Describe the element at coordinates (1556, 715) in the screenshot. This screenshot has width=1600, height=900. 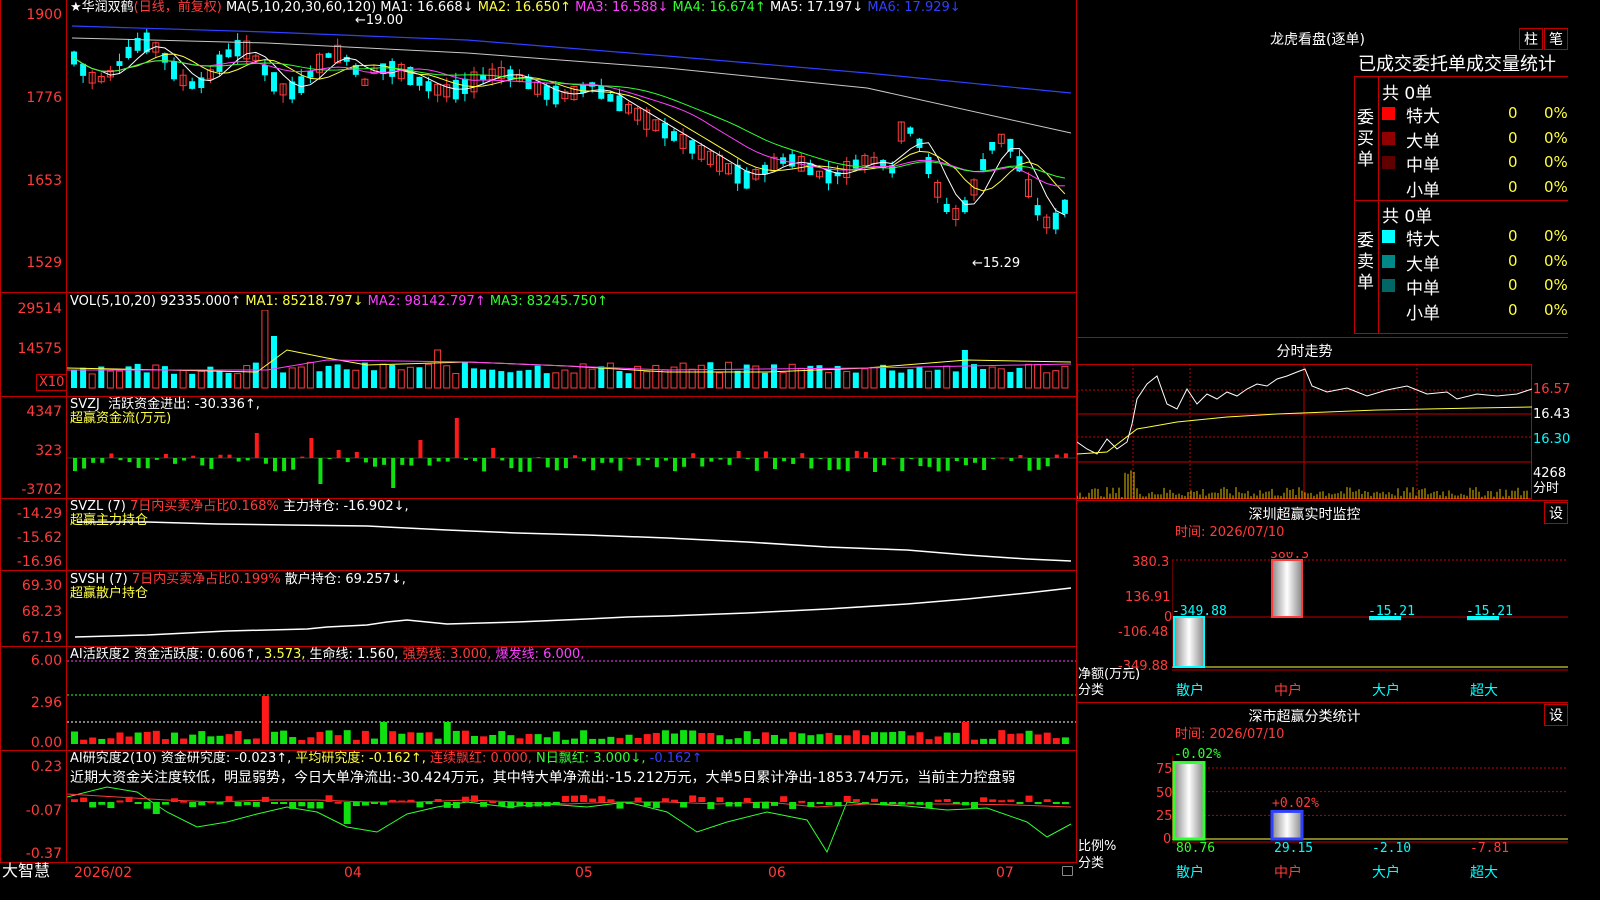
I see `sz-class-settings-button: 设` at that location.